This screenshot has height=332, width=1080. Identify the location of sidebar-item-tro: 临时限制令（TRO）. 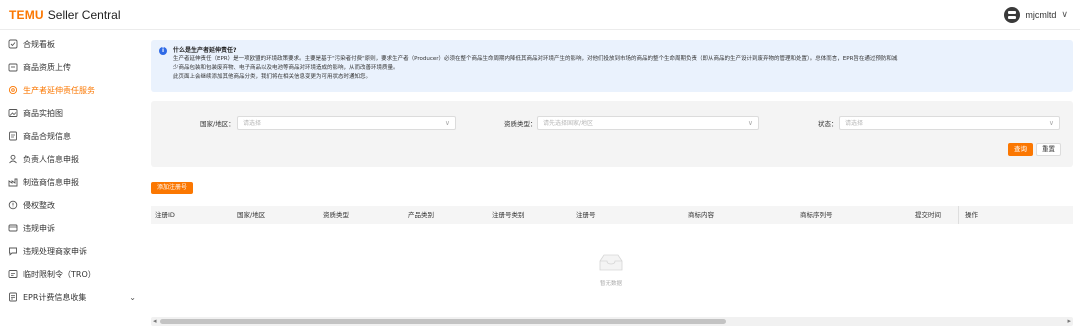
(72, 274).